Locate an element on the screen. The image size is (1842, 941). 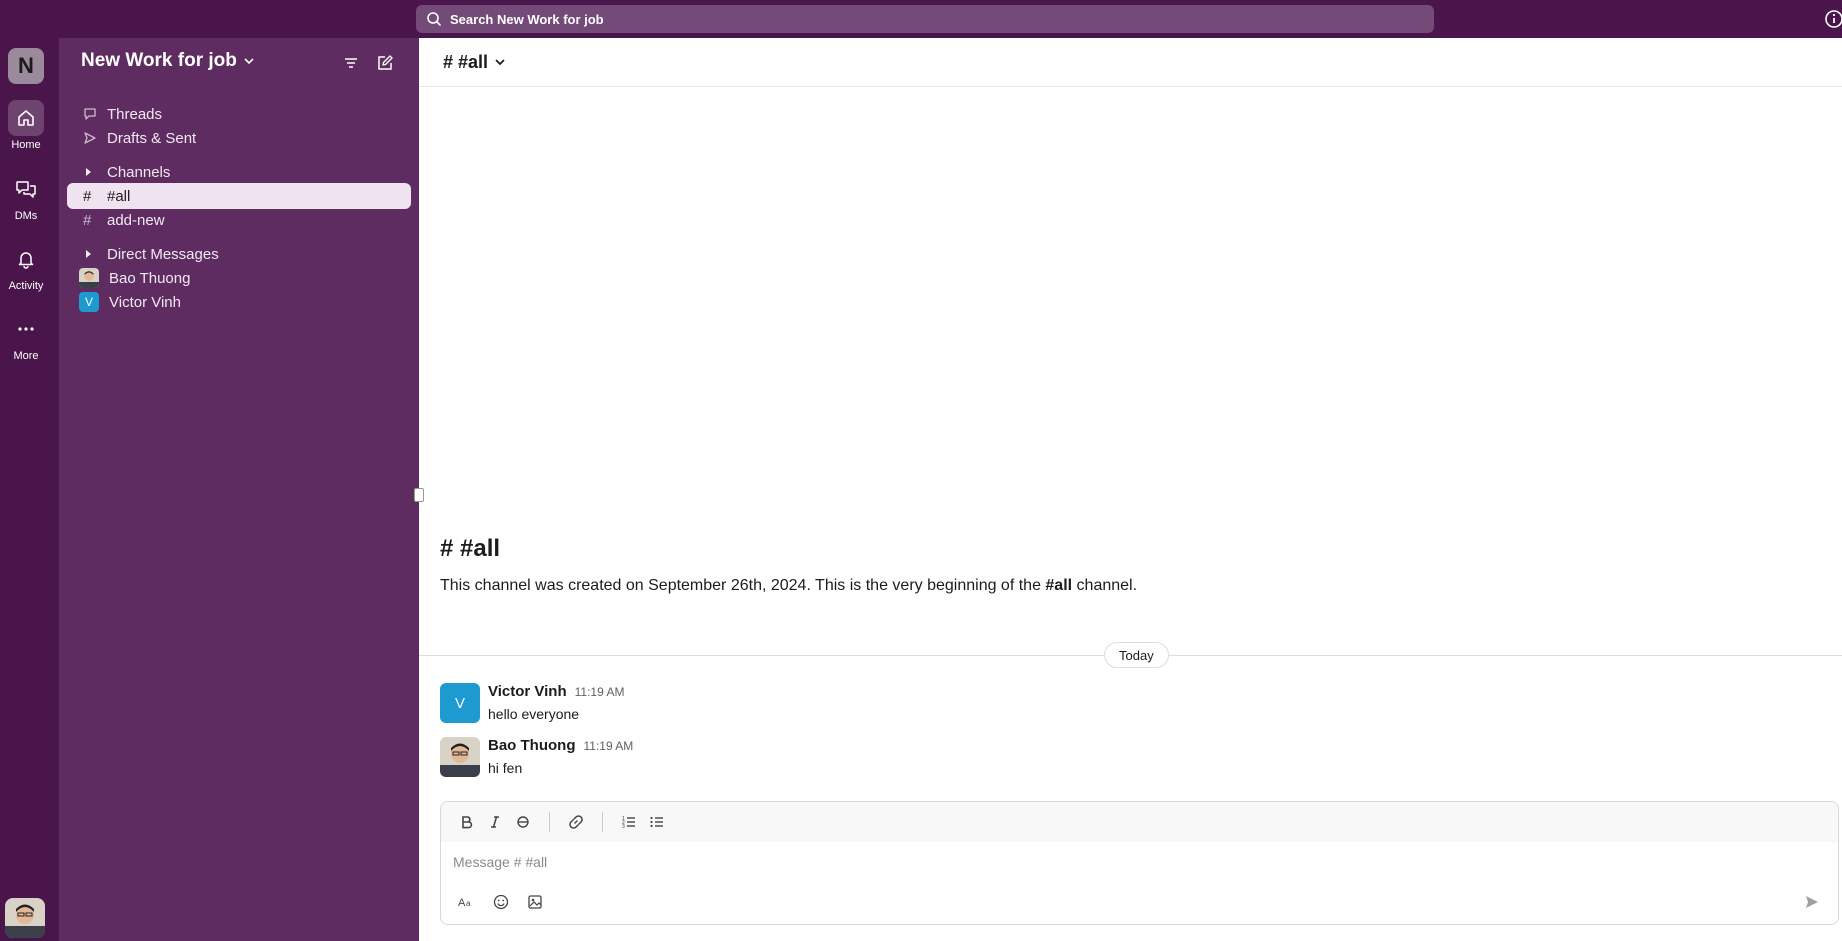
message-item: V Victor Vinh 11:19 AM hello everyone is located at coordinates (532, 703).